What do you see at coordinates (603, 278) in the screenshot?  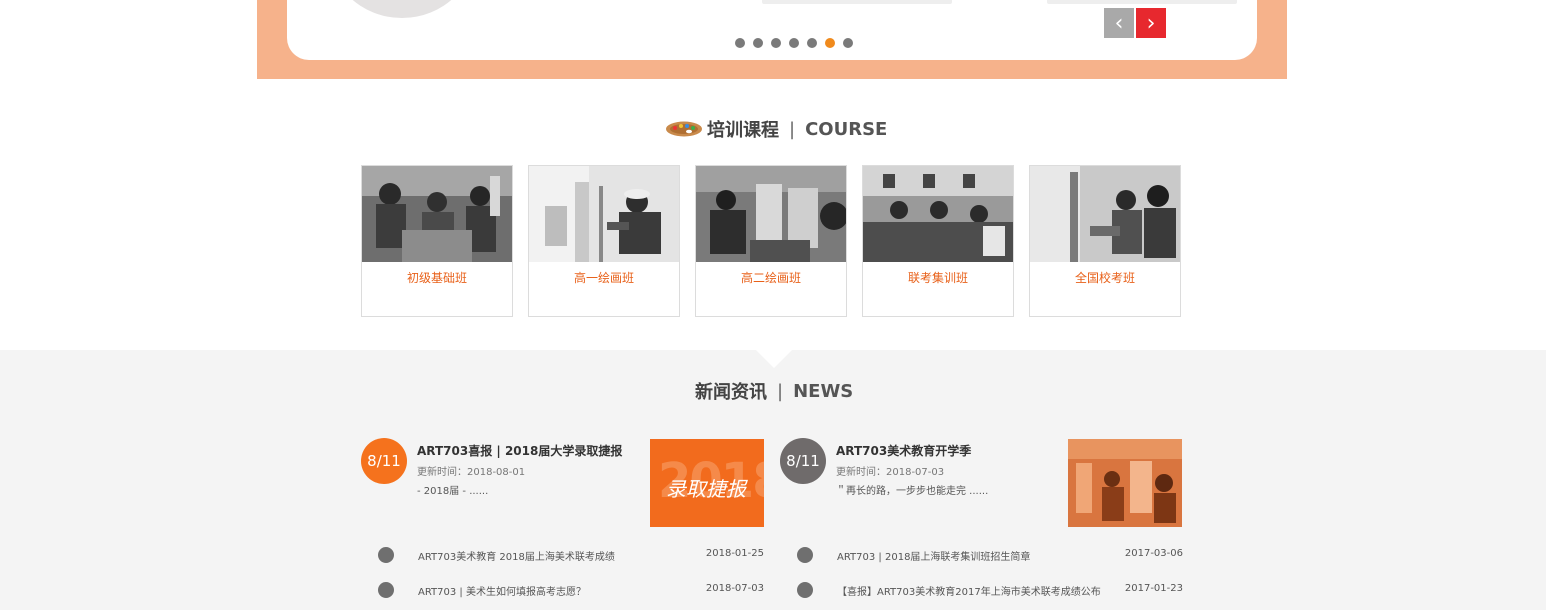 I see `course-card-label: 高一绘画班` at bounding box center [603, 278].